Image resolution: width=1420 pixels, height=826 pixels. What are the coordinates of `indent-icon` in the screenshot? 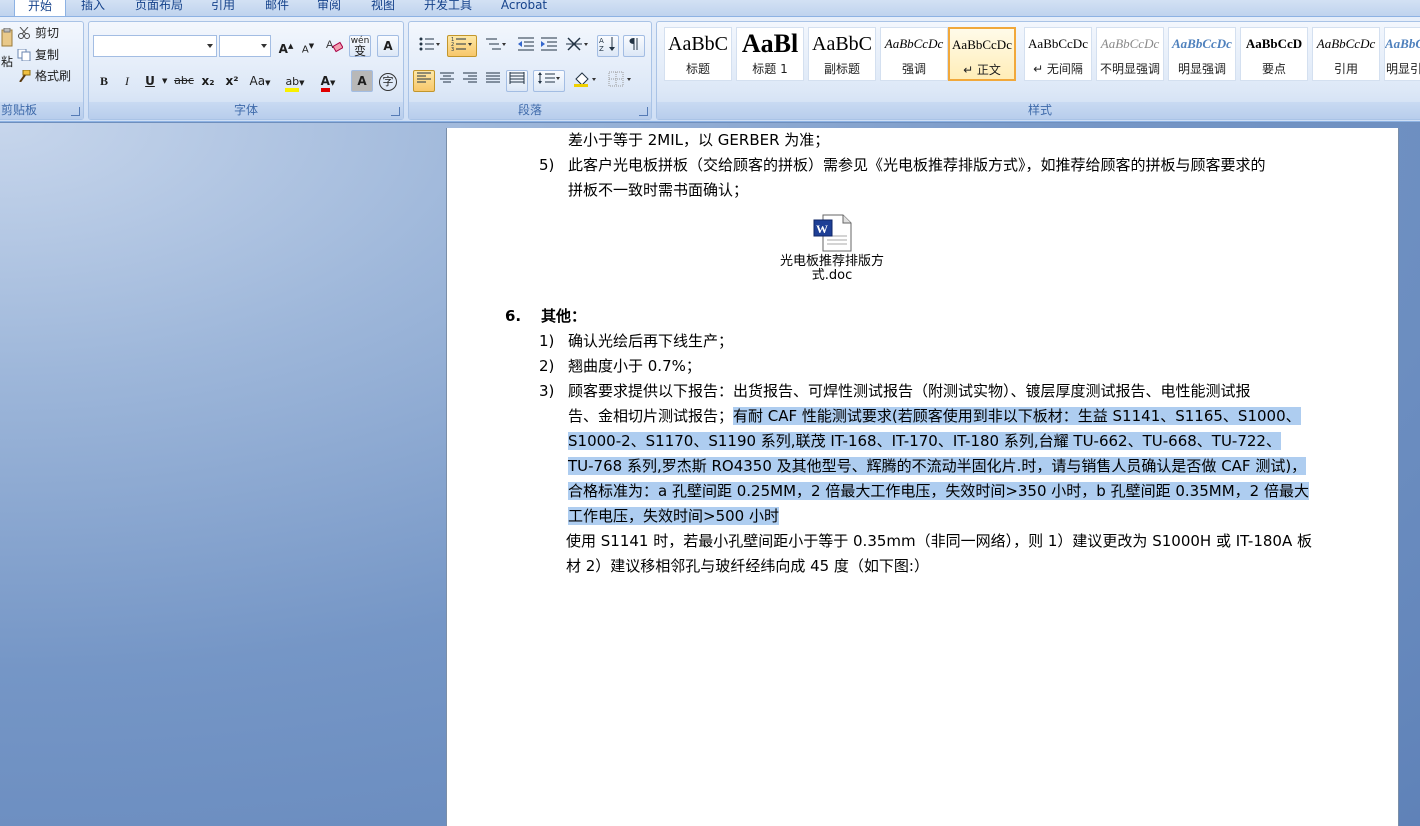 It's located at (549, 44).